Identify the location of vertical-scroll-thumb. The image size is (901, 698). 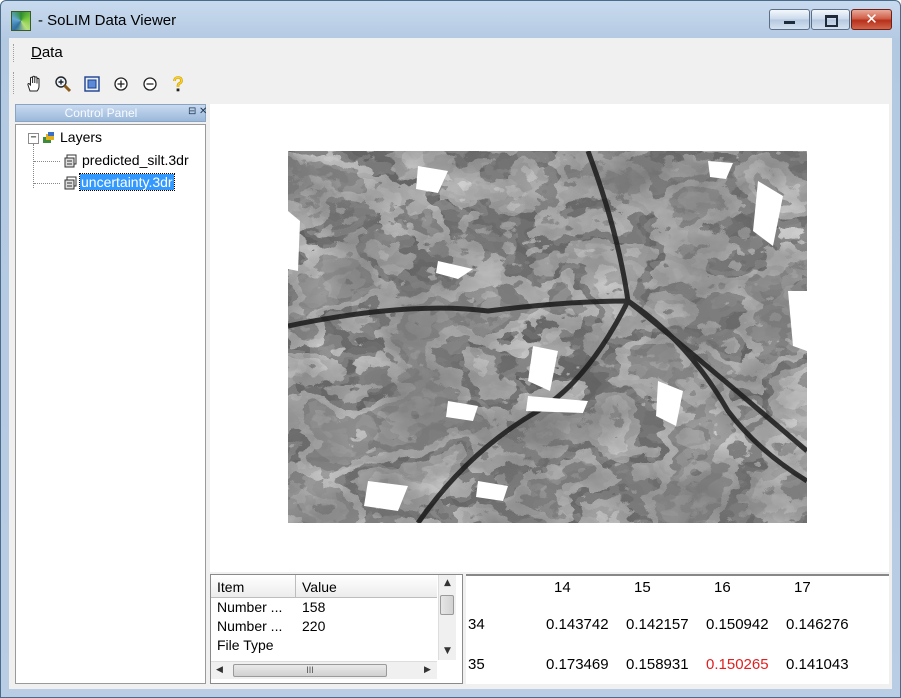
(447, 605).